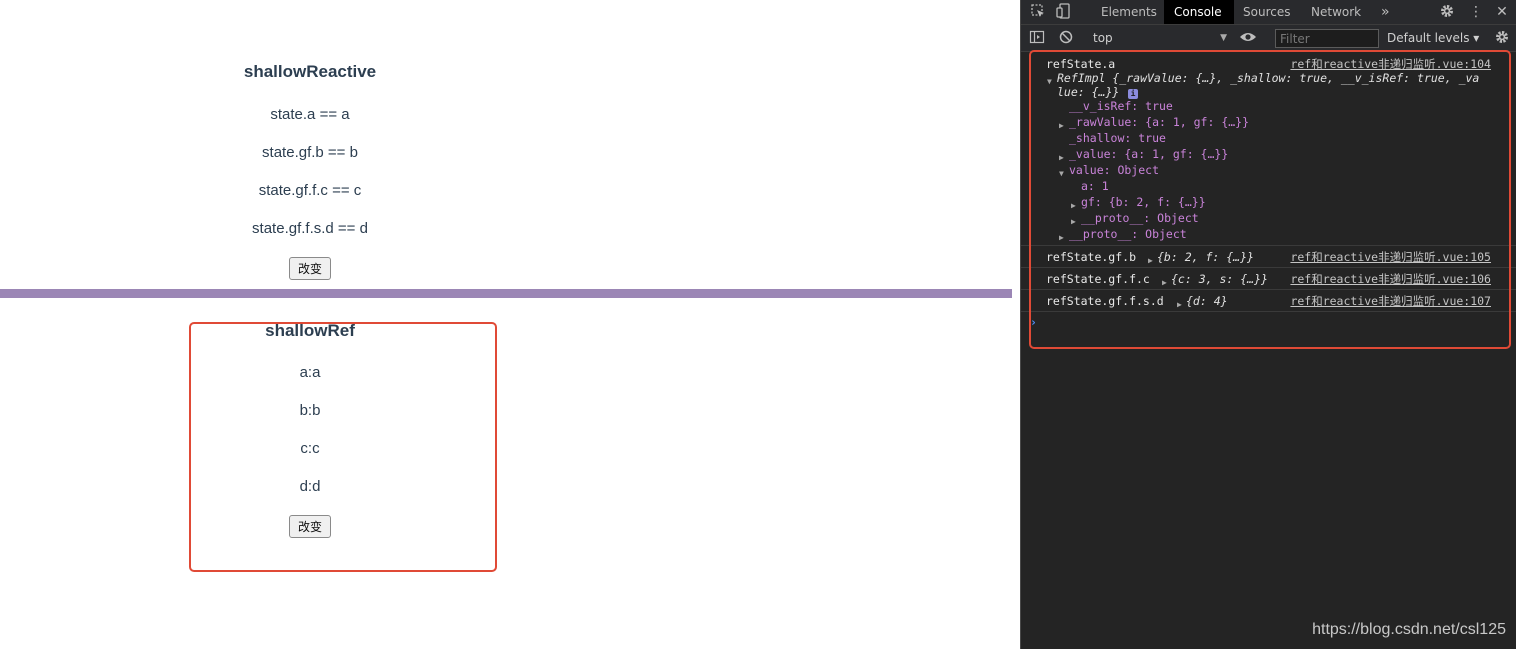  I want to click on prop-text: _rawValue: {a: 1, gf: {…}}, so click(1159, 122).